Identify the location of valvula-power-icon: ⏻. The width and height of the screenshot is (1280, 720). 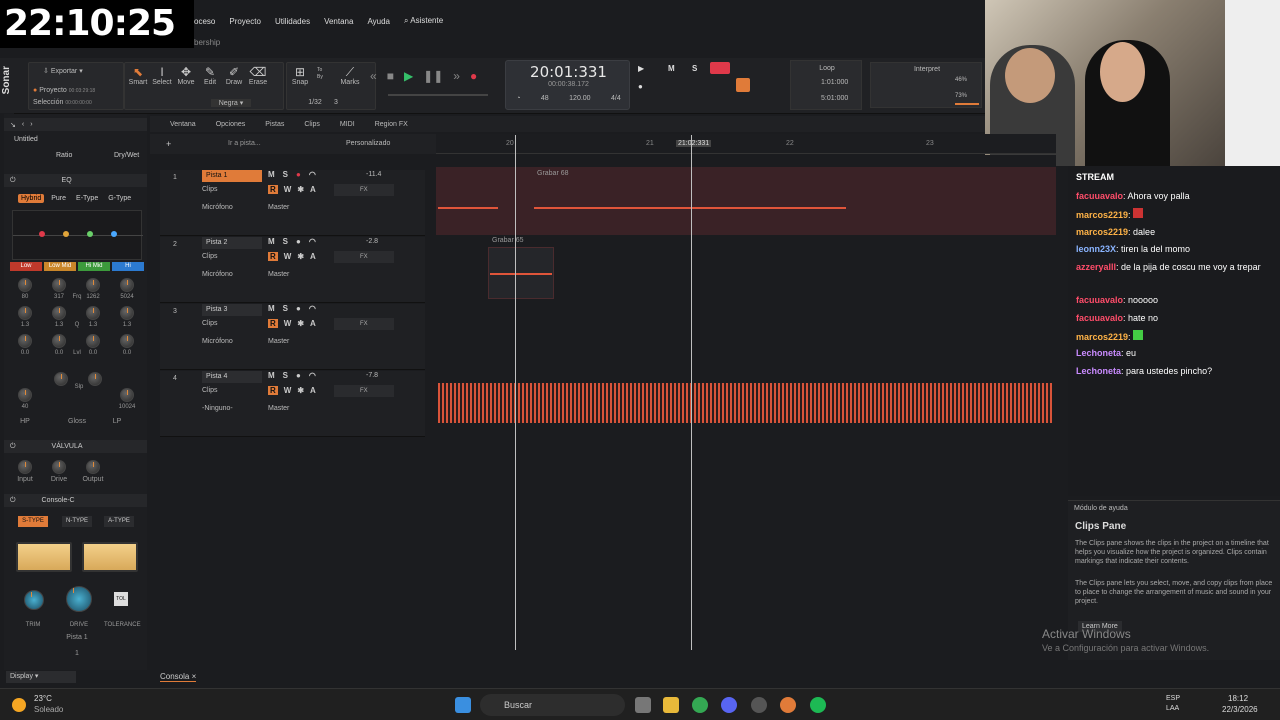
(13, 447).